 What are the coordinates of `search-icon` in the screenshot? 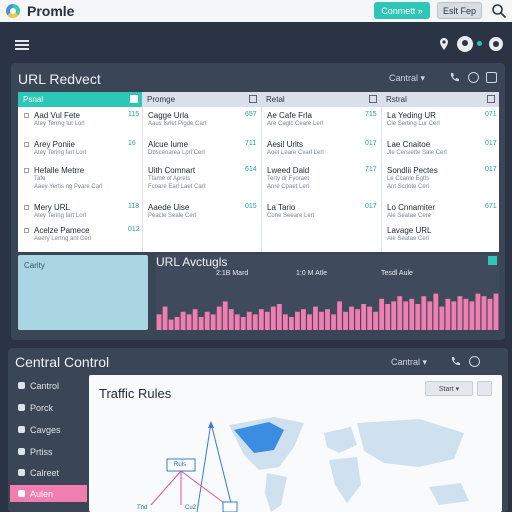 It's located at (499, 11).